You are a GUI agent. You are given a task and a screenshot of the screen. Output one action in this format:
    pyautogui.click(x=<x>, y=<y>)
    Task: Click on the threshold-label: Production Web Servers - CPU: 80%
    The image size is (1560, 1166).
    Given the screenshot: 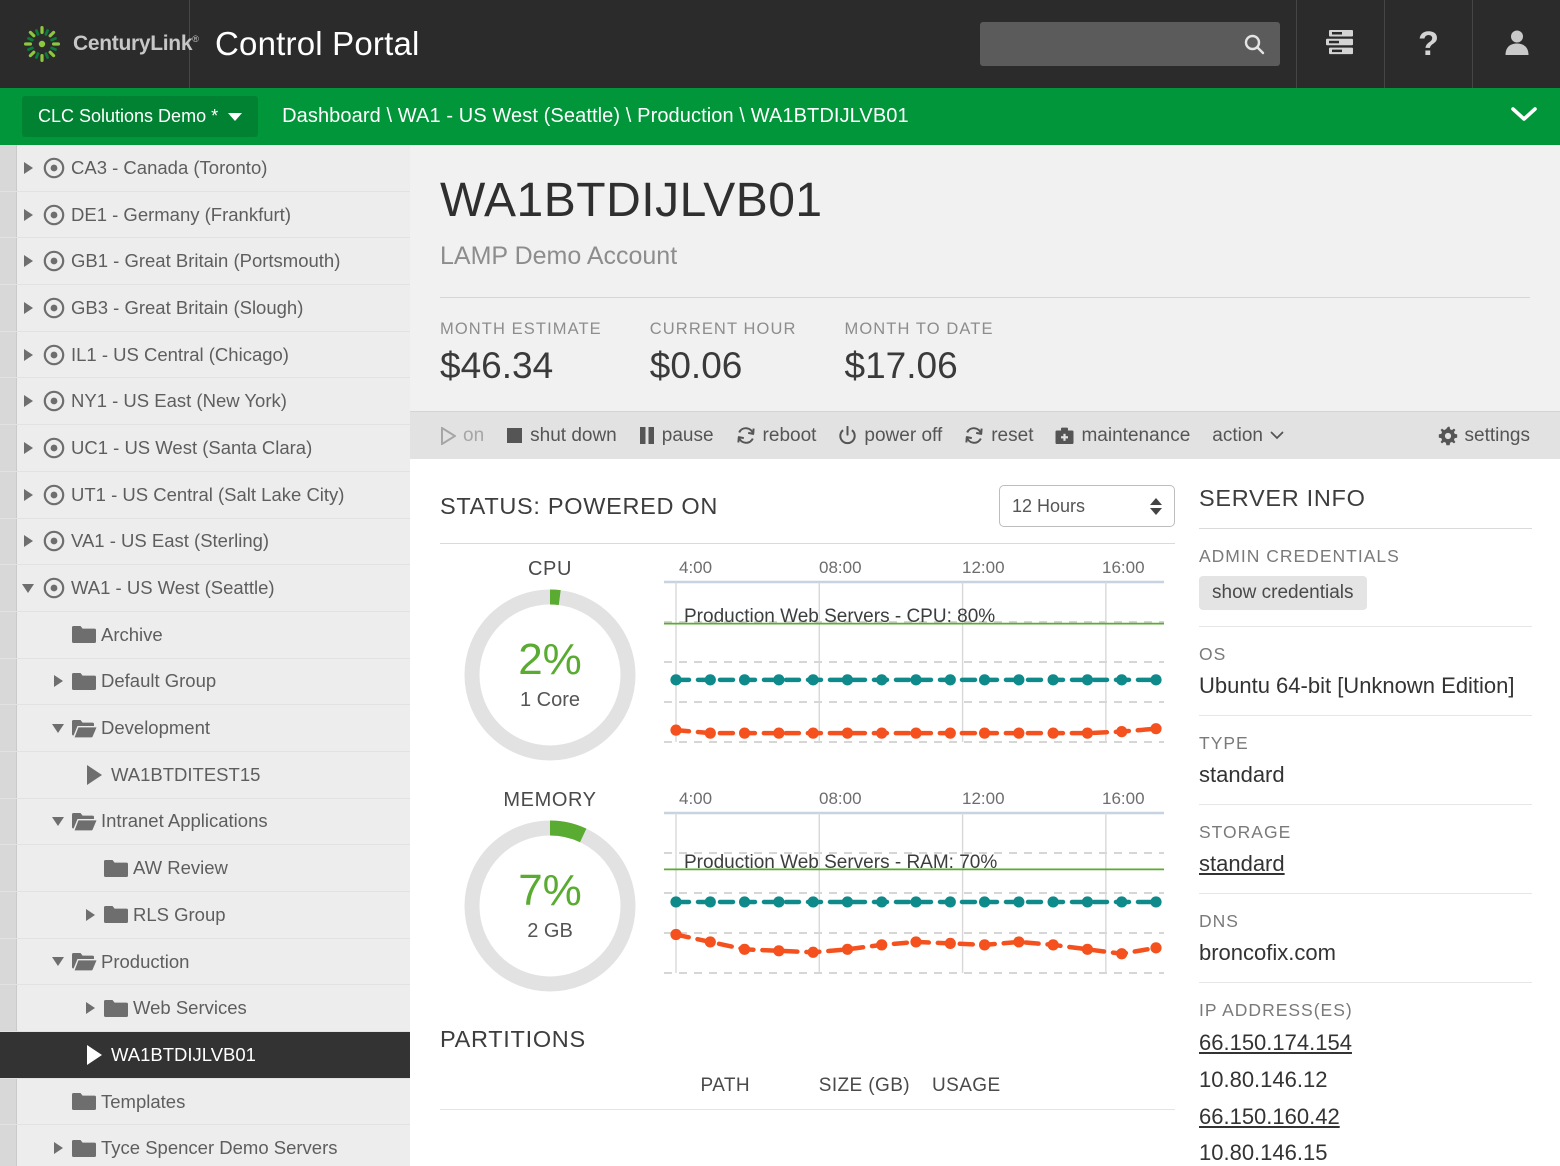 What is the action you would take?
    pyautogui.click(x=840, y=616)
    